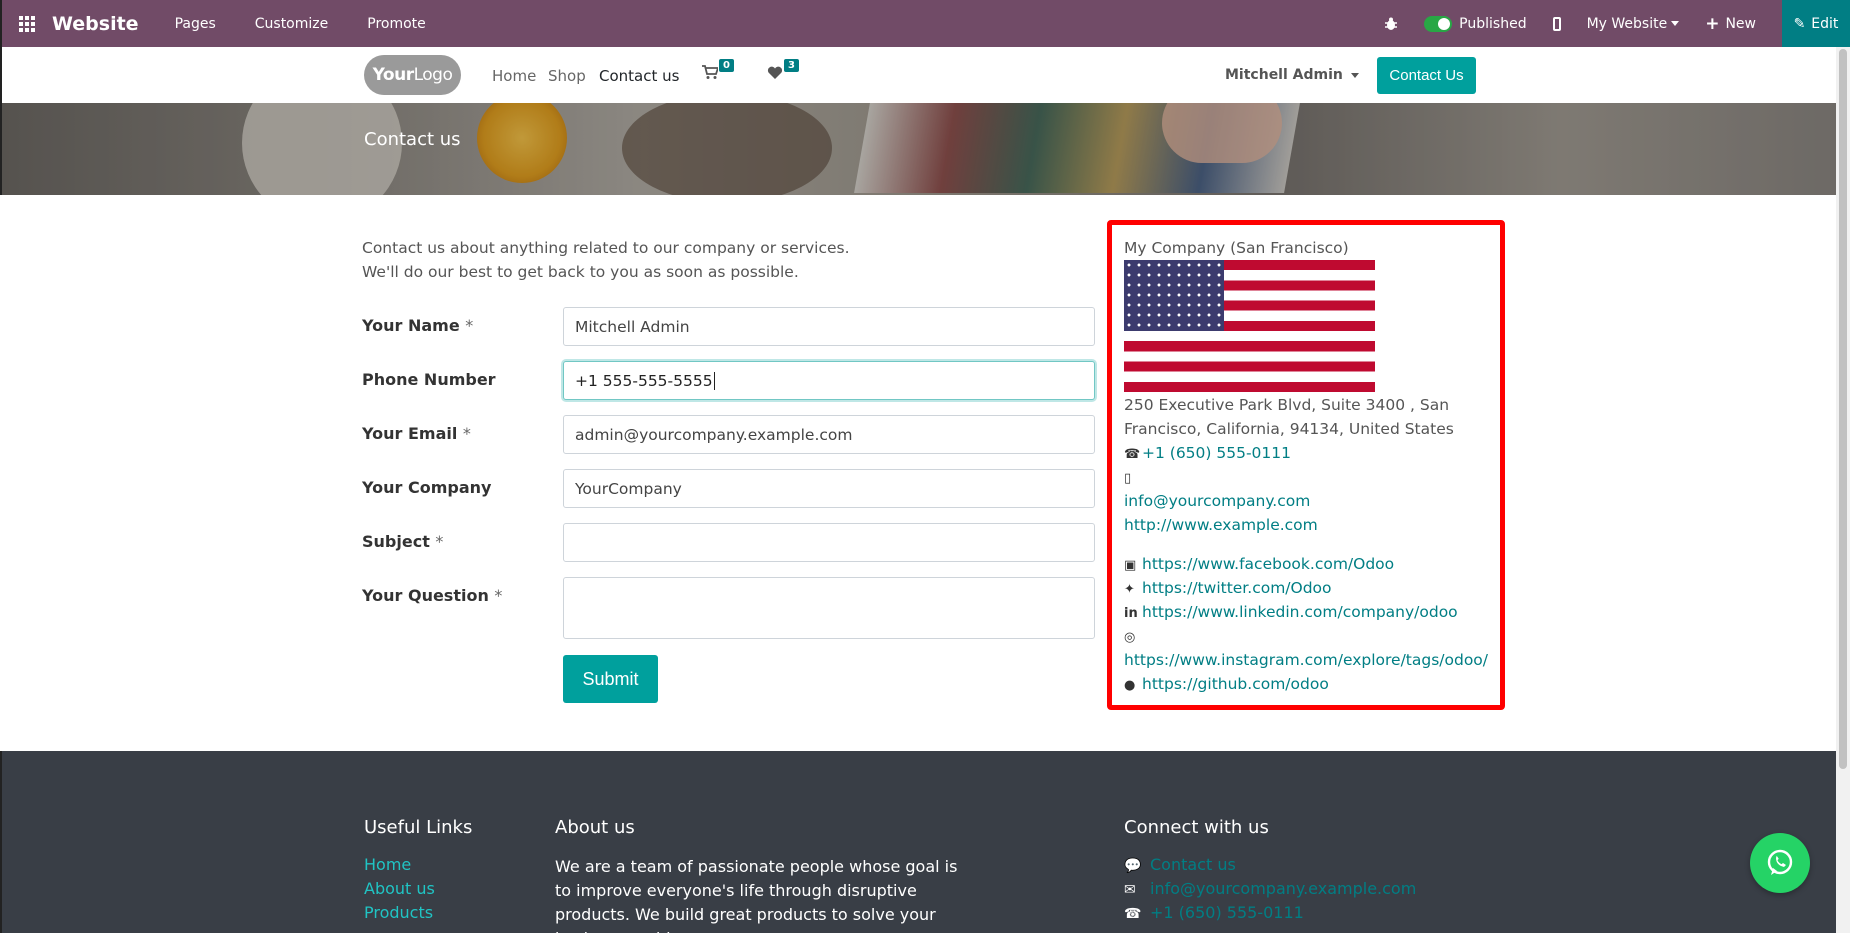 This screenshot has width=1850, height=951. What do you see at coordinates (411, 325) in the screenshot?
I see `name-label-text: Your Name` at bounding box center [411, 325].